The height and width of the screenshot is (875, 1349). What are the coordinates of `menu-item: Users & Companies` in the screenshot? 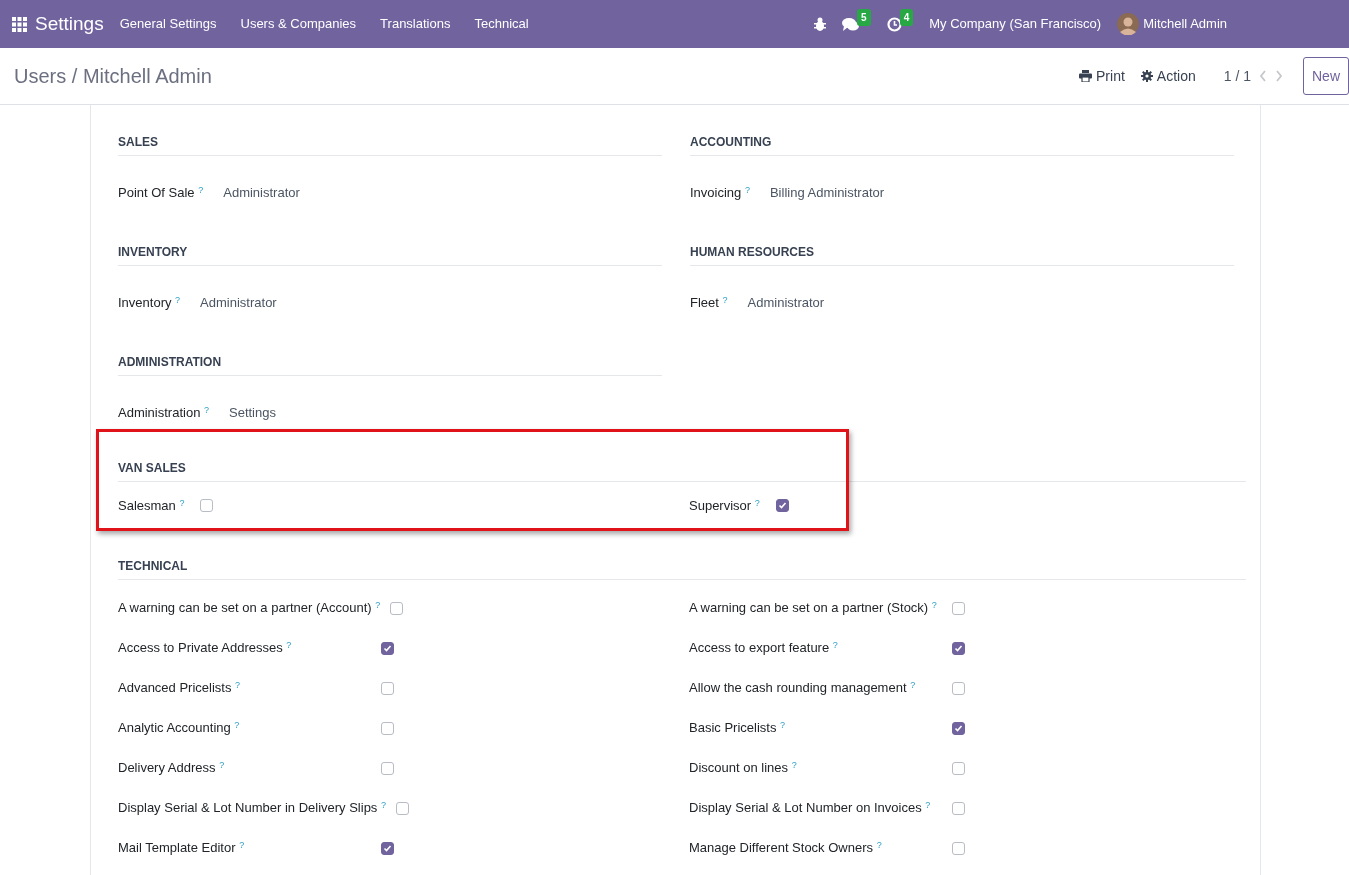 It's located at (298, 24).